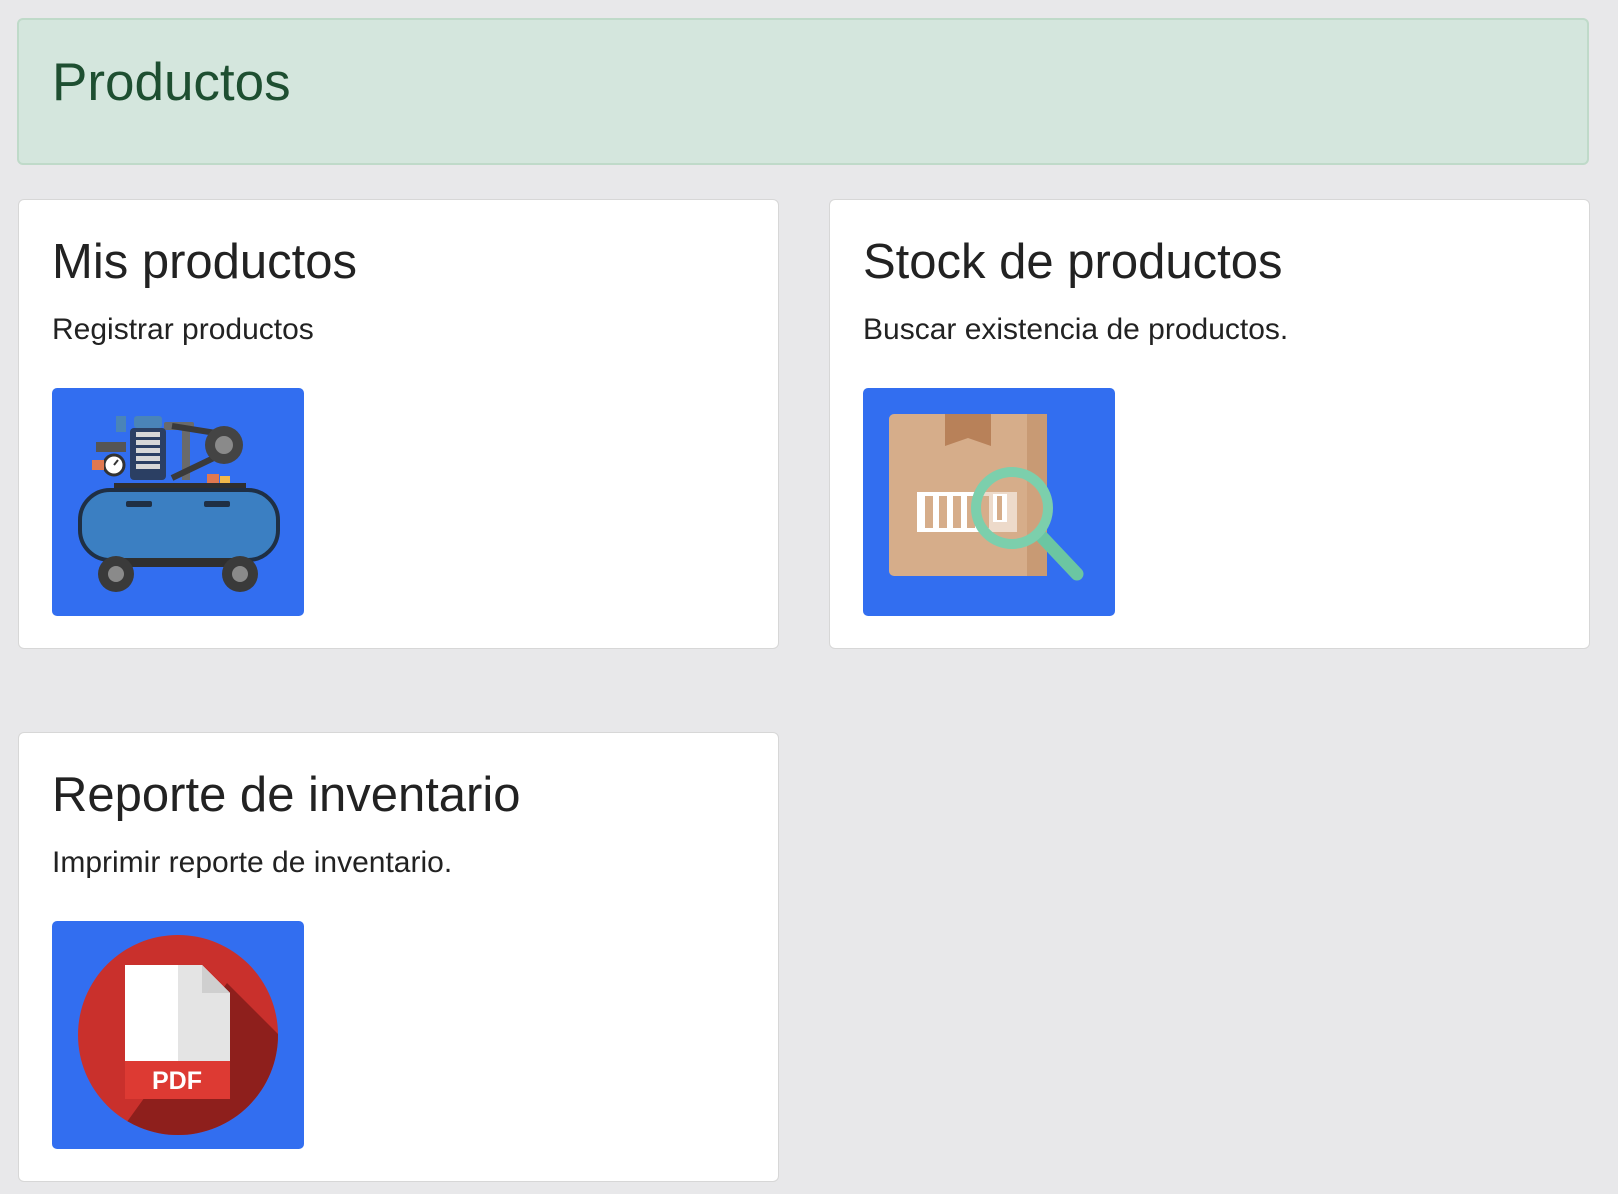  What do you see at coordinates (183, 329) in the screenshot?
I see `card-description: Registrar productos` at bounding box center [183, 329].